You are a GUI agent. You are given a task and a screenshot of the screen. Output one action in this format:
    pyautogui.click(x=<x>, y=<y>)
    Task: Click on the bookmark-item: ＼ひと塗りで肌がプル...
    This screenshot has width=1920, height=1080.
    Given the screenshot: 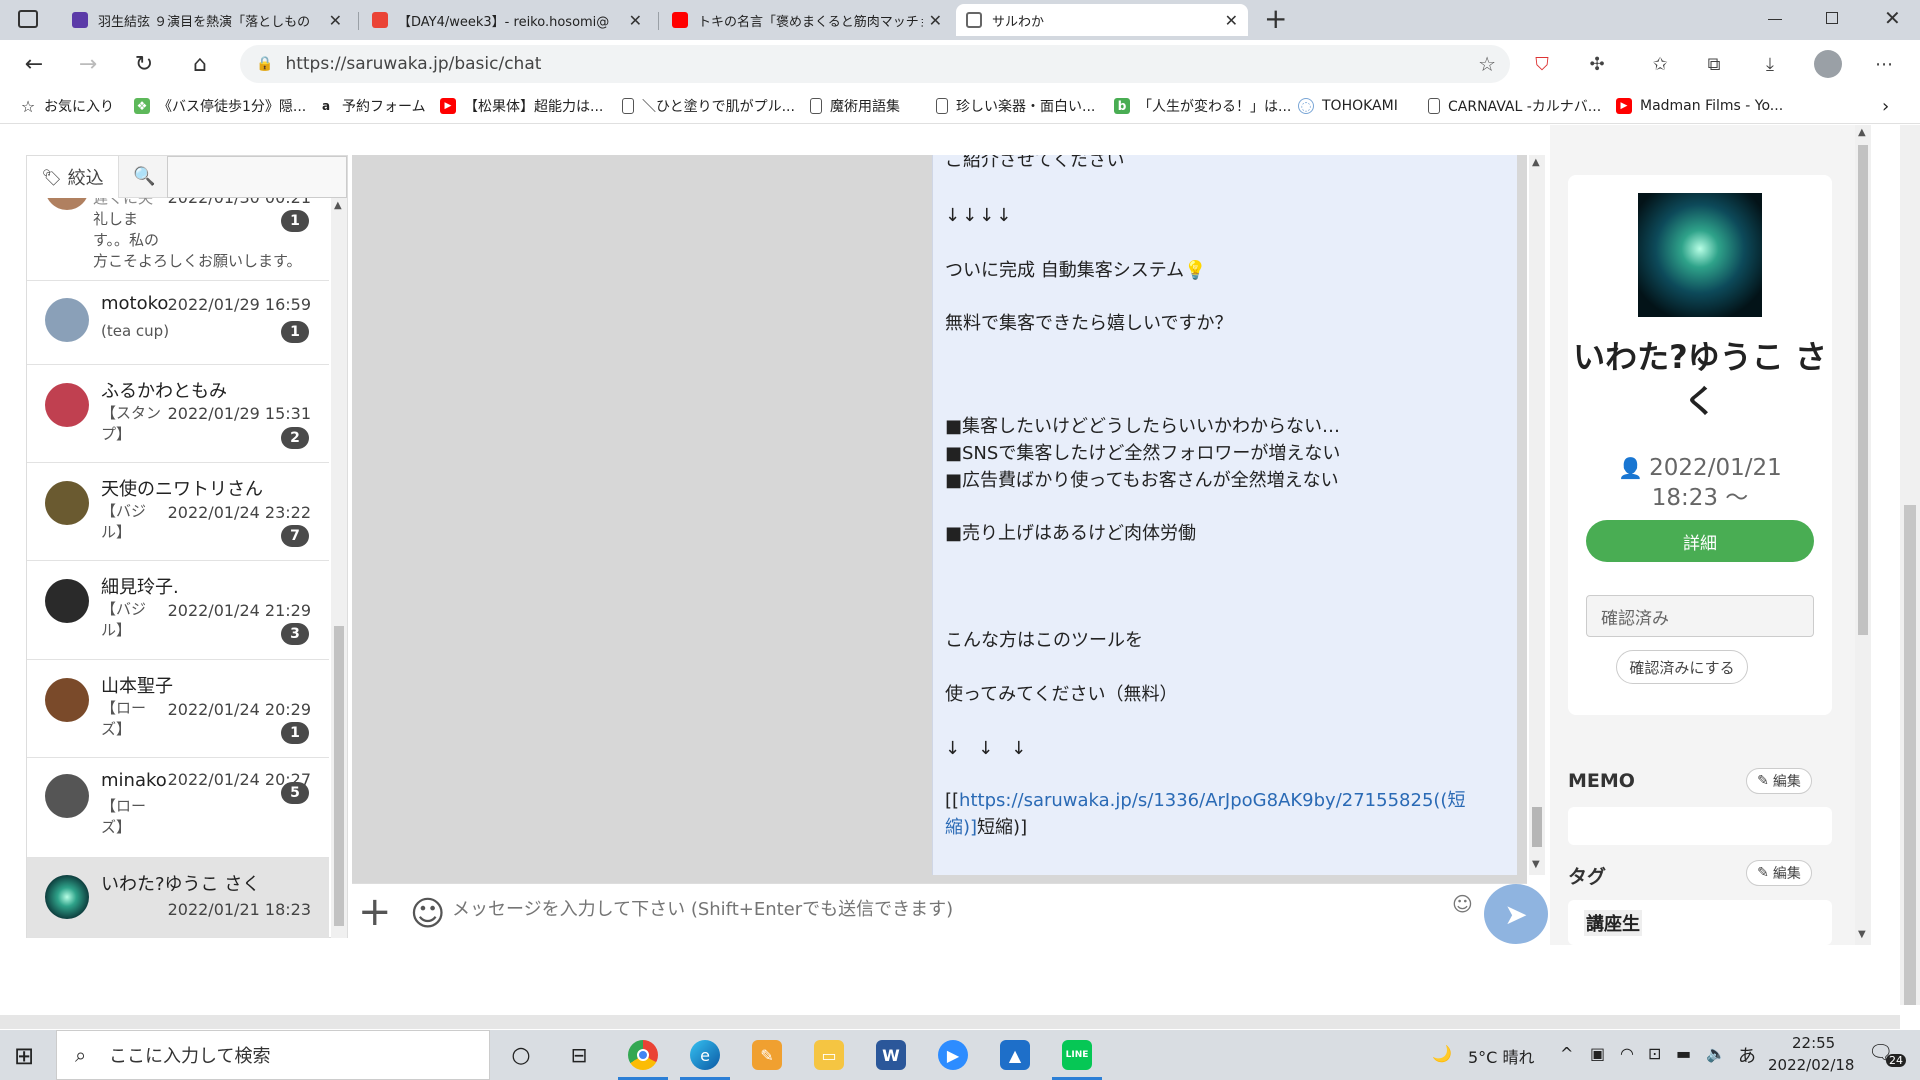 What is the action you would take?
    pyautogui.click(x=708, y=106)
    